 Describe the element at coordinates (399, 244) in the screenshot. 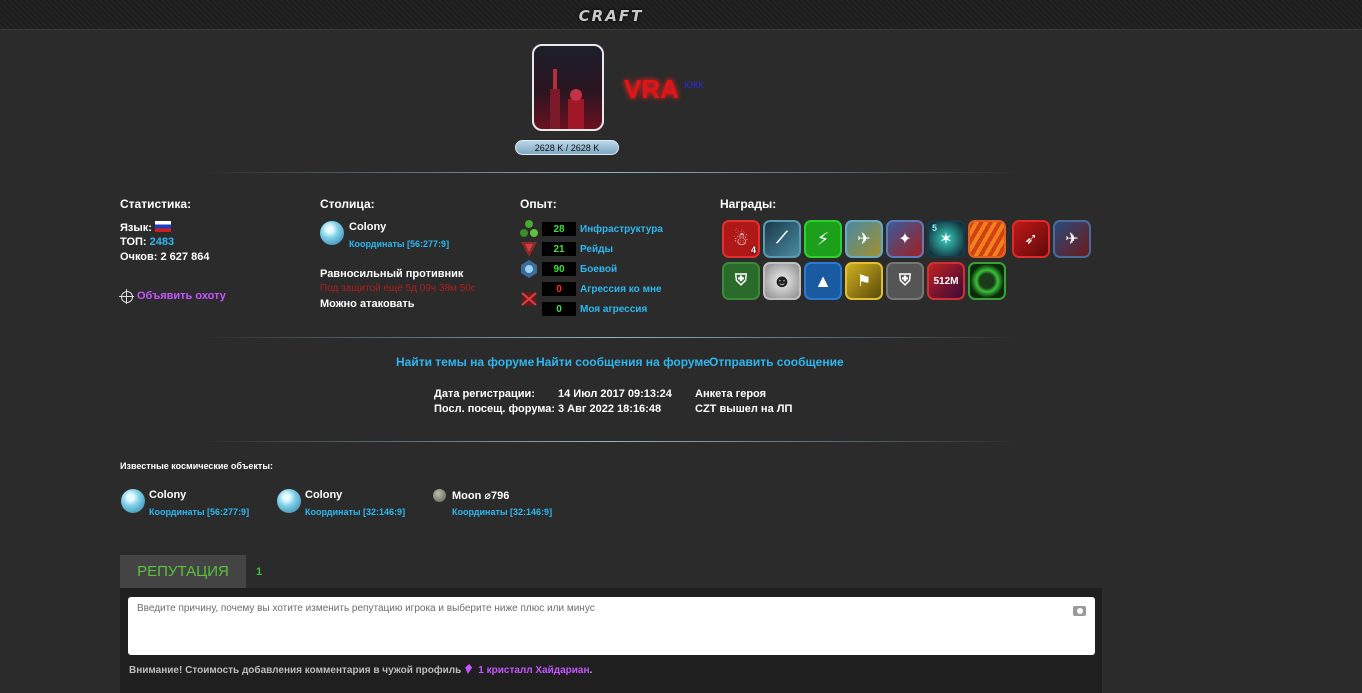

I see `capital-coords-link: Координаты [56:277:9]` at that location.